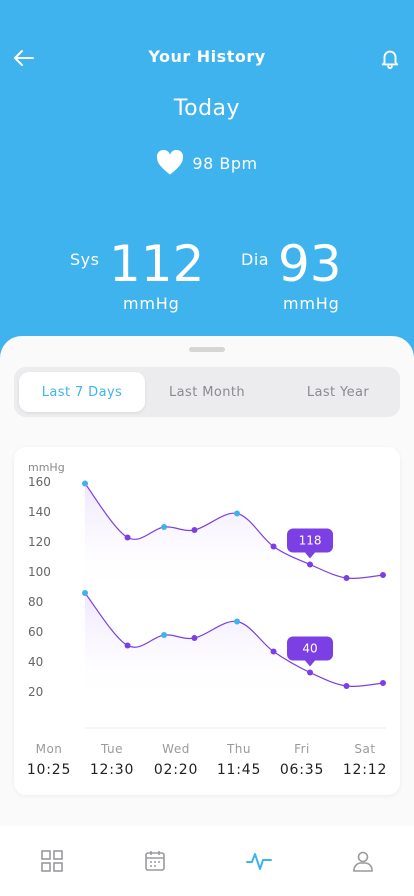 This screenshot has height=896, width=414. Describe the element at coordinates (35, 692) in the screenshot. I see `y-tick-label: 20` at that location.